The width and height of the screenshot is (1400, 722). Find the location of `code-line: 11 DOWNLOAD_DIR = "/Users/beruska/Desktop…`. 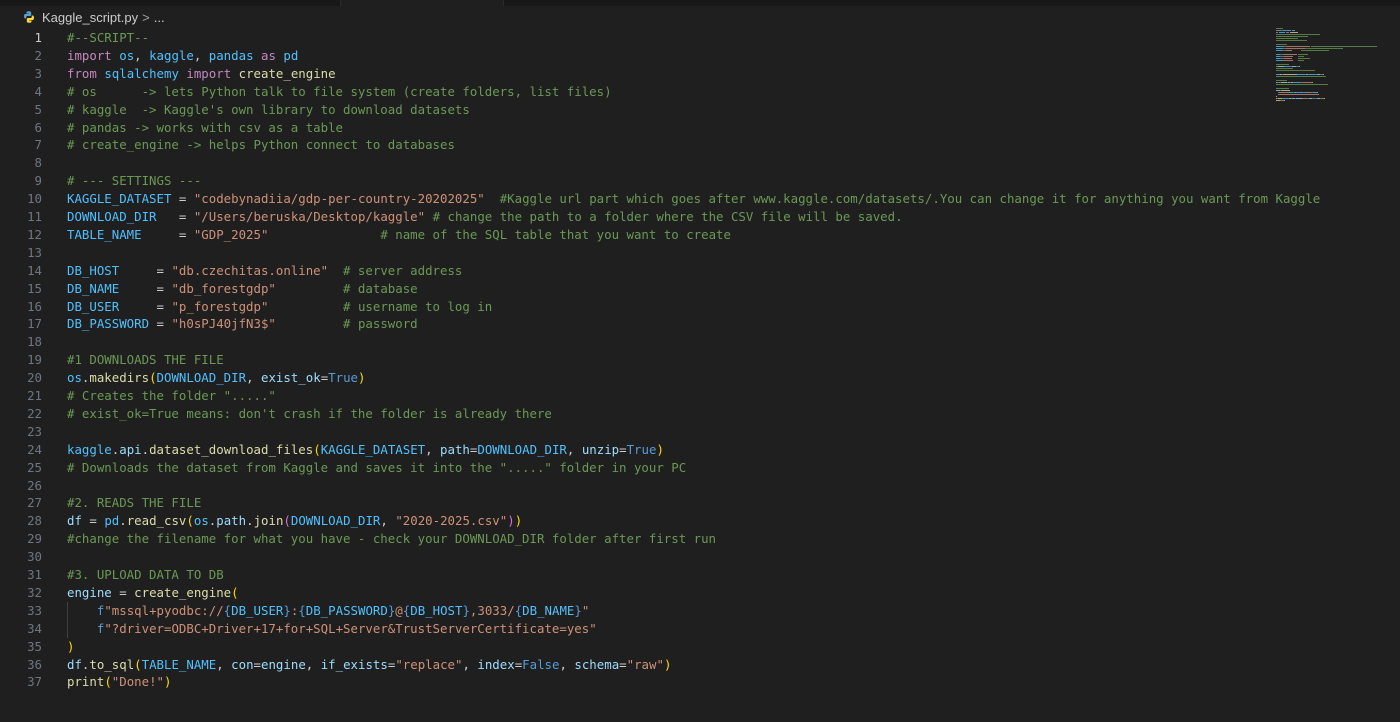

code-line: 11 DOWNLOAD_DIR = "/Users/beruska/Desktop… is located at coordinates (640, 217).